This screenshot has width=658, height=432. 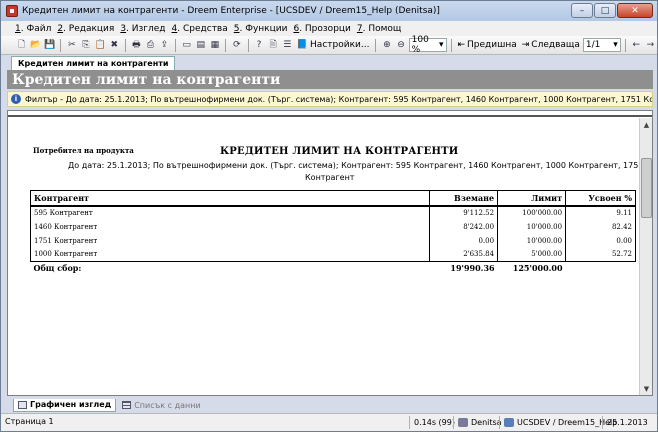 I want to click on close-button: ✕, so click(x=635, y=10).